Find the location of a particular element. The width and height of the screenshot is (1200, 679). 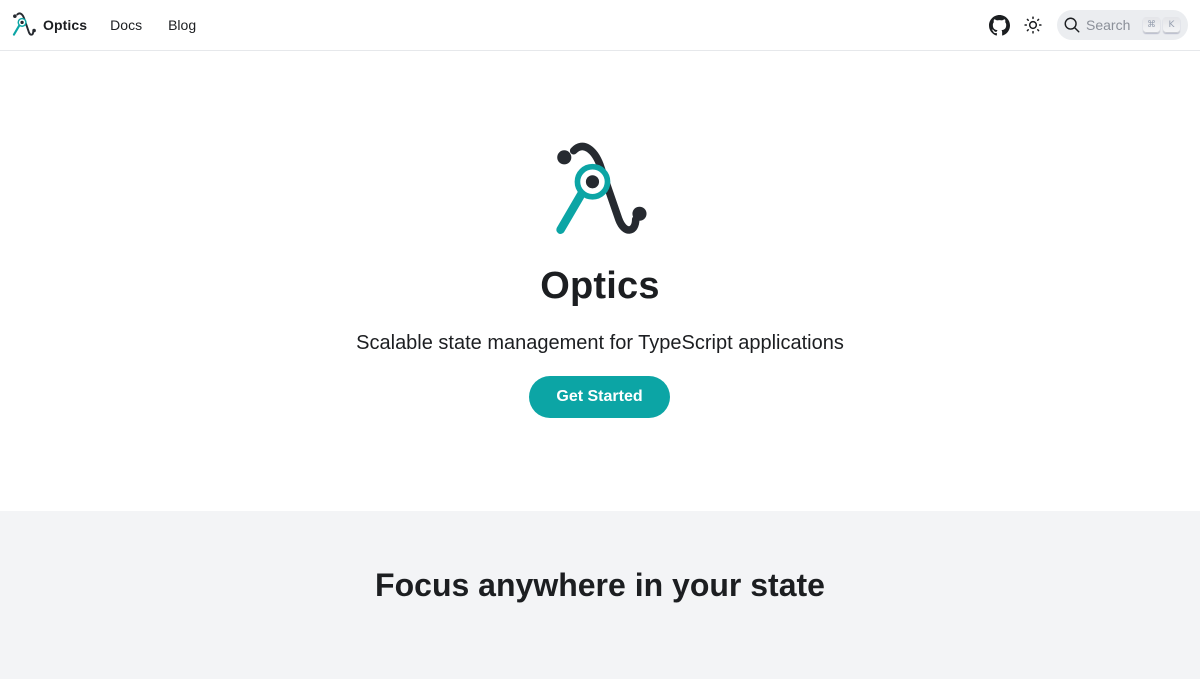

features-title: Focus anywhere in your state is located at coordinates (600, 585).